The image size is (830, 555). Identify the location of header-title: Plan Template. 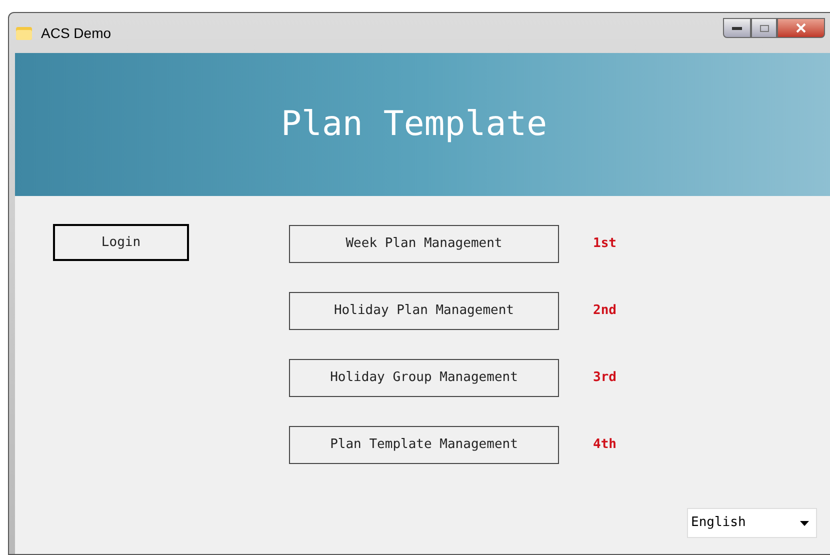
(414, 124).